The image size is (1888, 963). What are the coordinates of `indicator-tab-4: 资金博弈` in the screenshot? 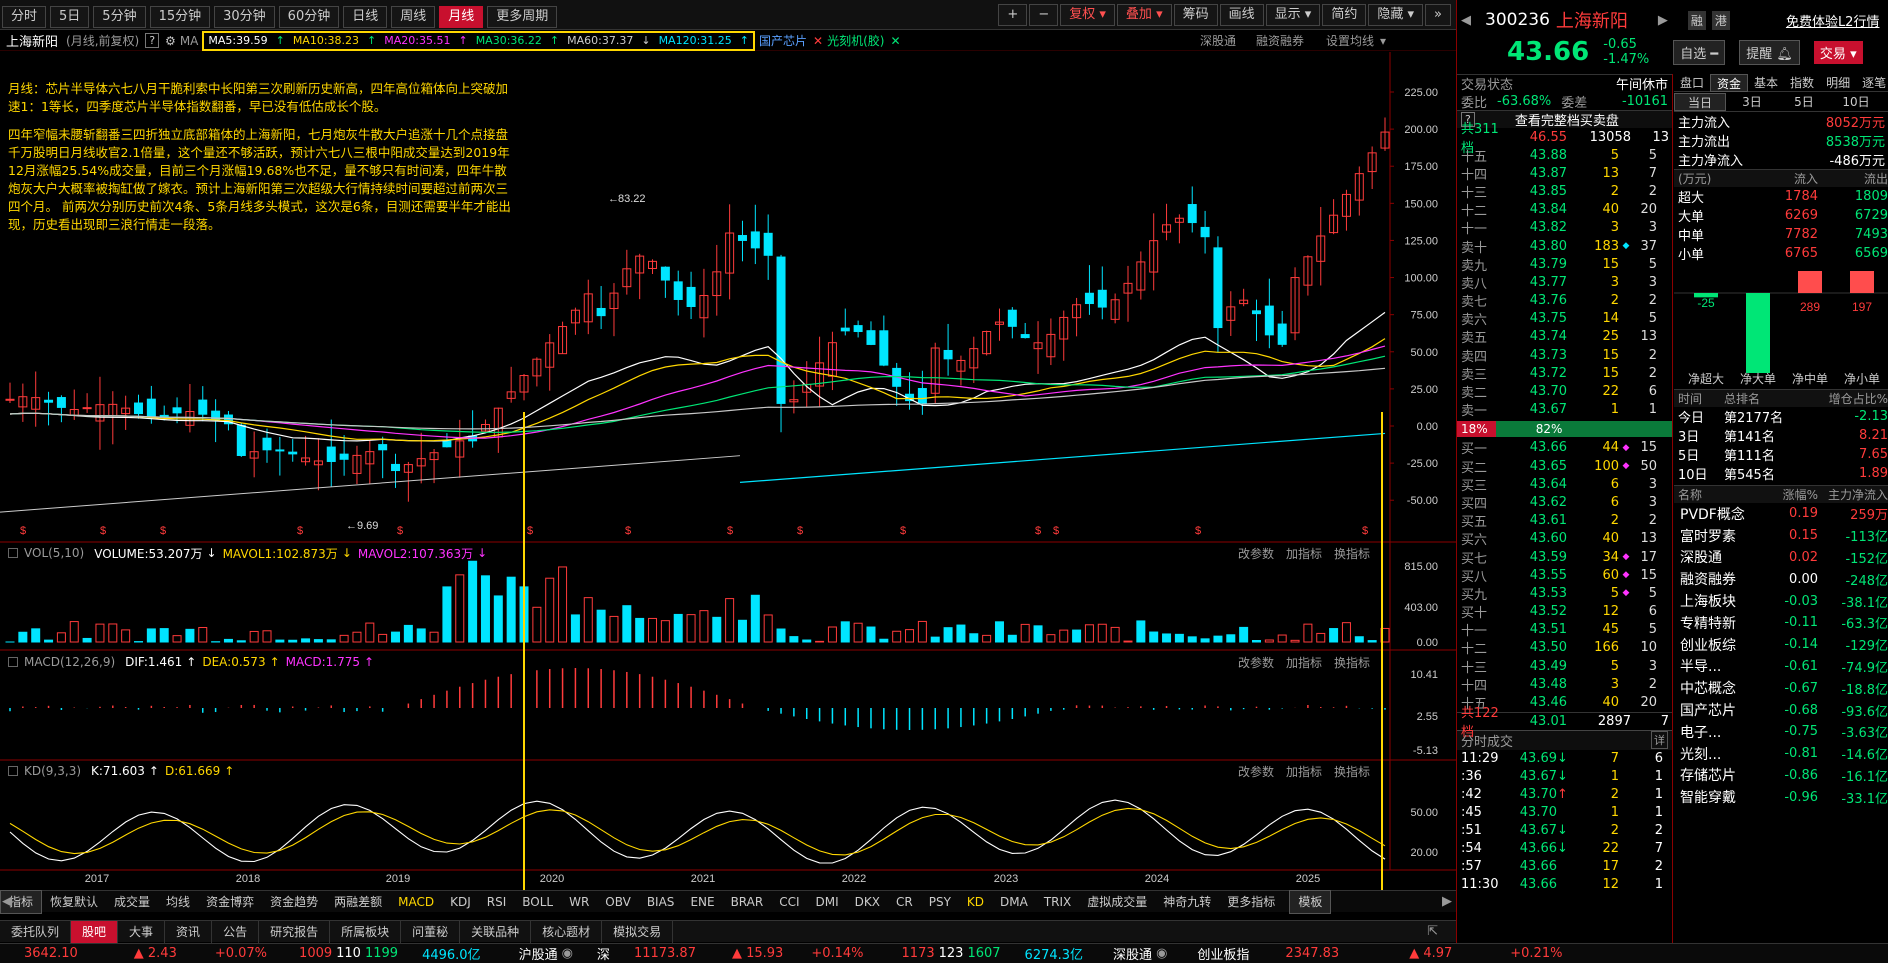 It's located at (230, 902).